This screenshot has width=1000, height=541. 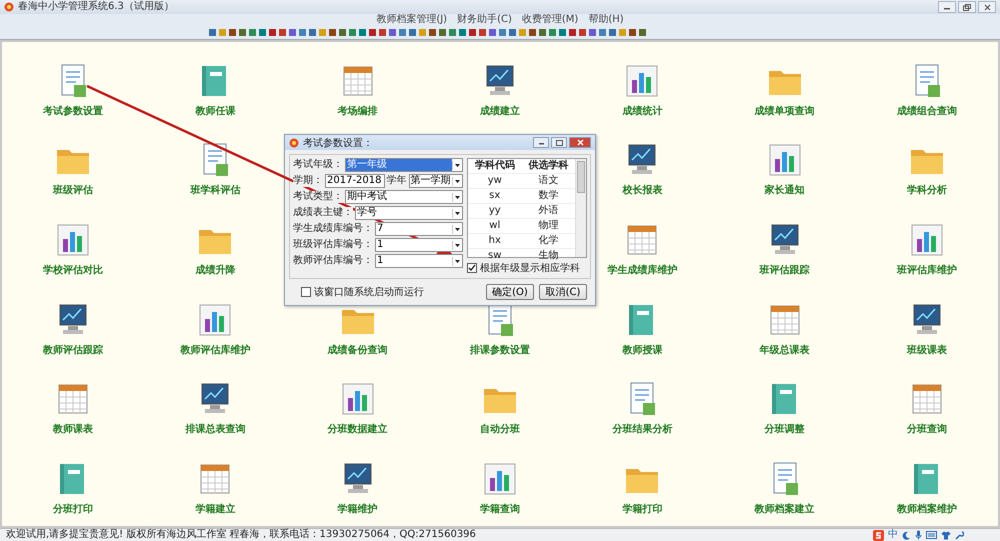 I want to click on function-label: 校长报表, so click(x=642, y=190).